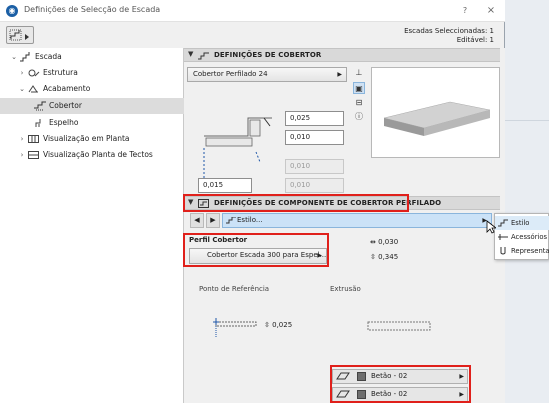 Image resolution: width=549 pixels, height=403 pixels. I want to click on profile-width-readout: ⇹ 0,030, so click(384, 242).